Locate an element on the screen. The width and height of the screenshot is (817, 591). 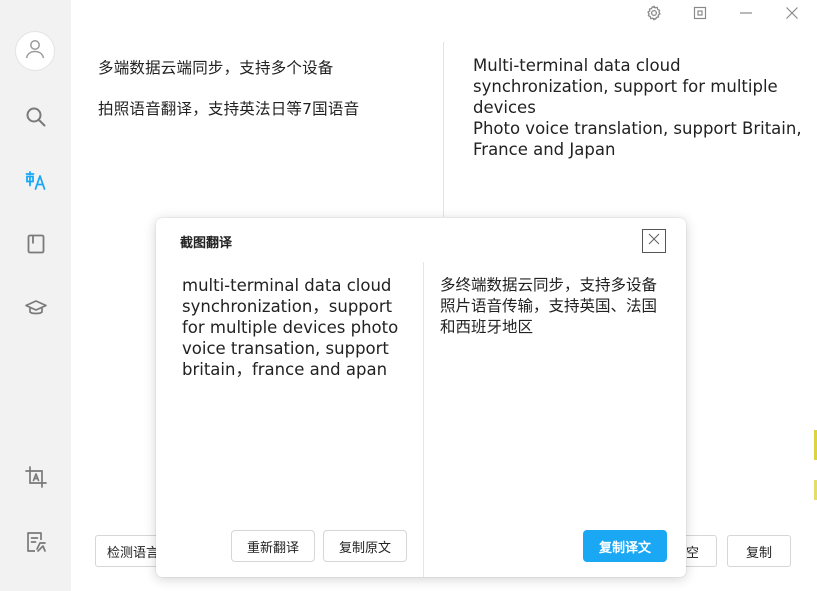
settings-button is located at coordinates (654, 15).